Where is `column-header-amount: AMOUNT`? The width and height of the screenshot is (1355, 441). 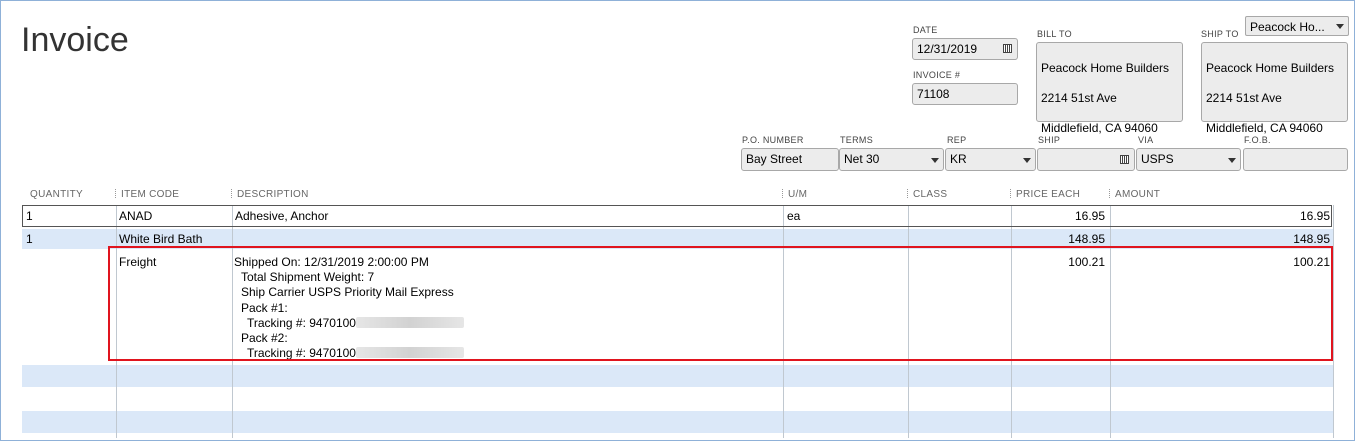
column-header-amount: AMOUNT is located at coordinates (1134, 194).